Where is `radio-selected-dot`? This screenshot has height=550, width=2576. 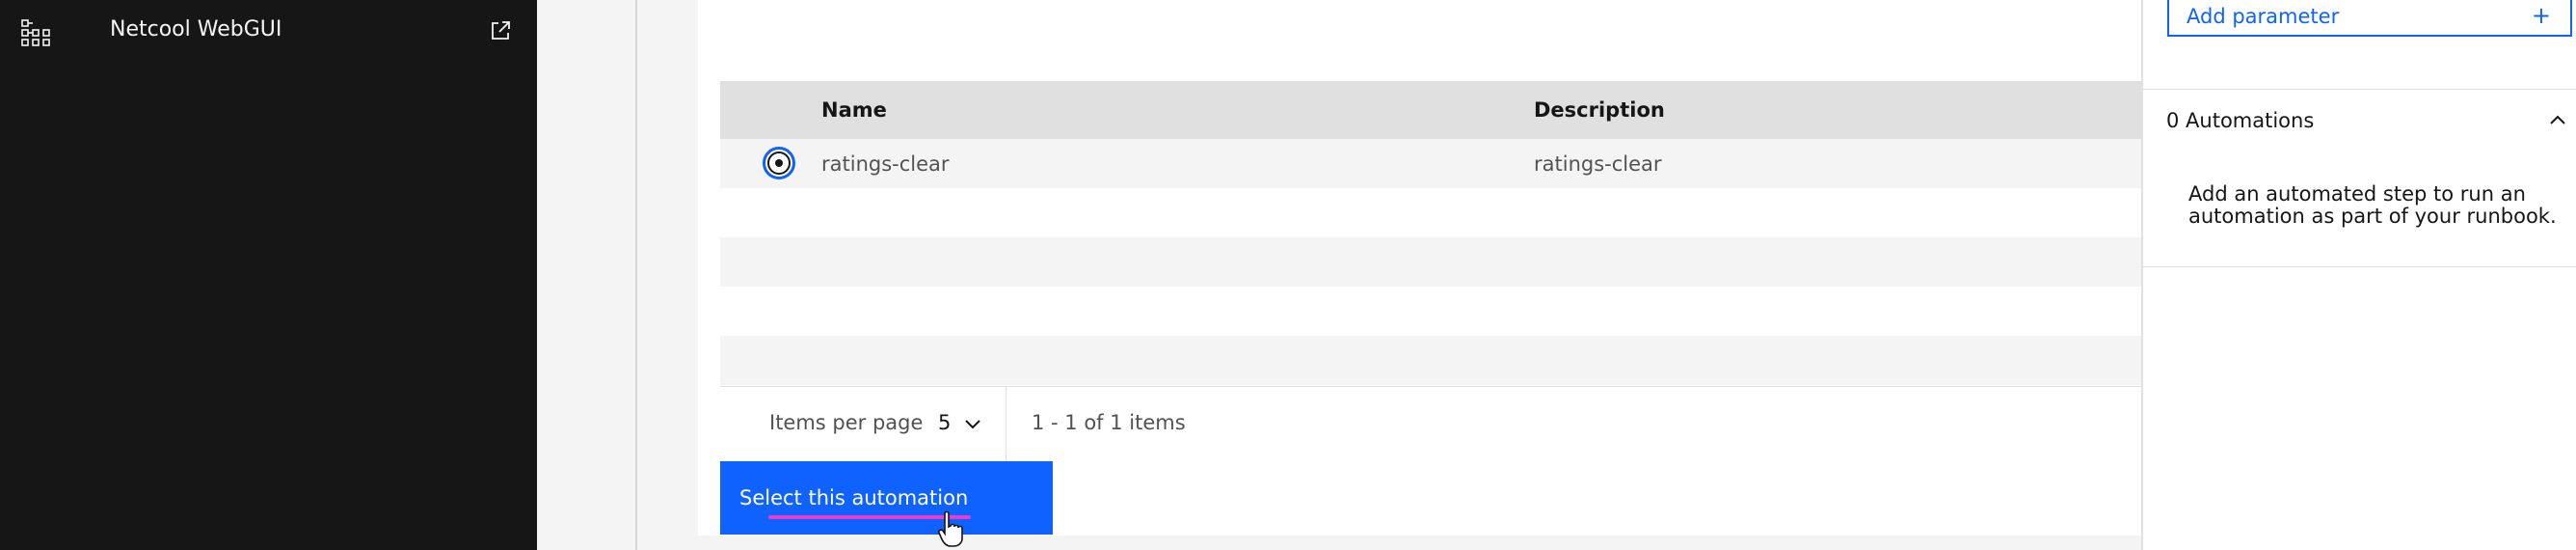 radio-selected-dot is located at coordinates (779, 163).